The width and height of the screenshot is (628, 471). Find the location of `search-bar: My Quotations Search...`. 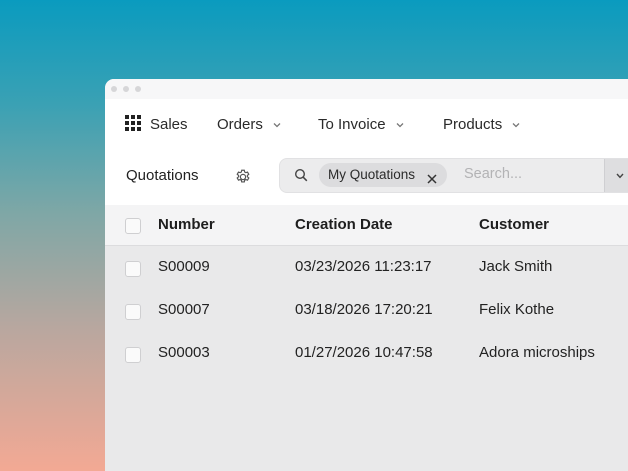

search-bar: My Quotations Search... is located at coordinates (453, 175).